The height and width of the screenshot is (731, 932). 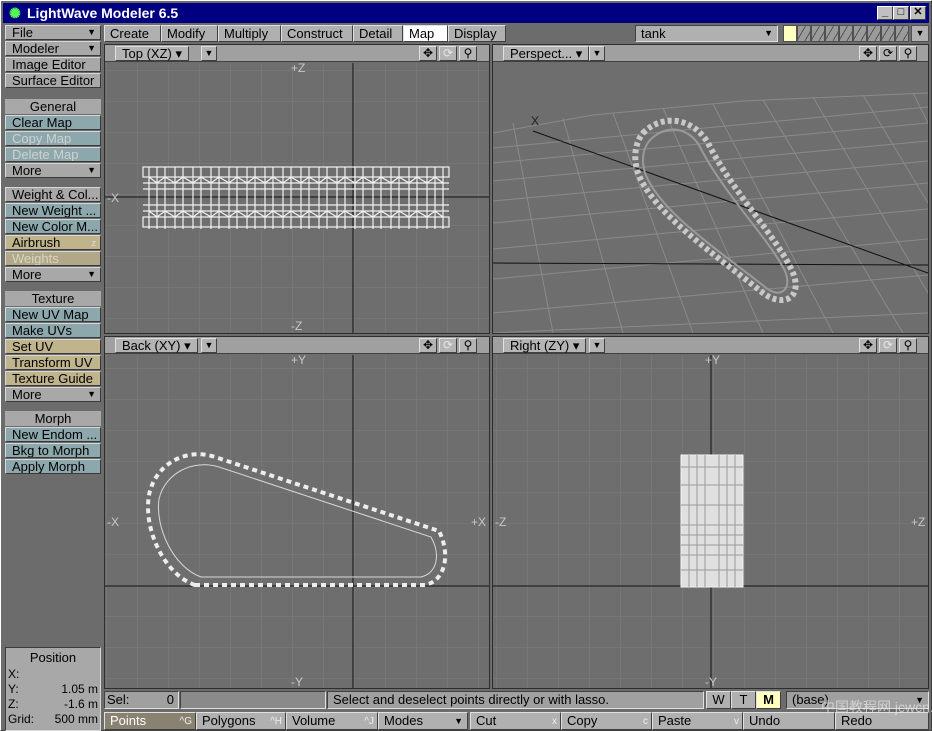 I want to click on apply-morph-button: Apply Morph, so click(x=53, y=466).